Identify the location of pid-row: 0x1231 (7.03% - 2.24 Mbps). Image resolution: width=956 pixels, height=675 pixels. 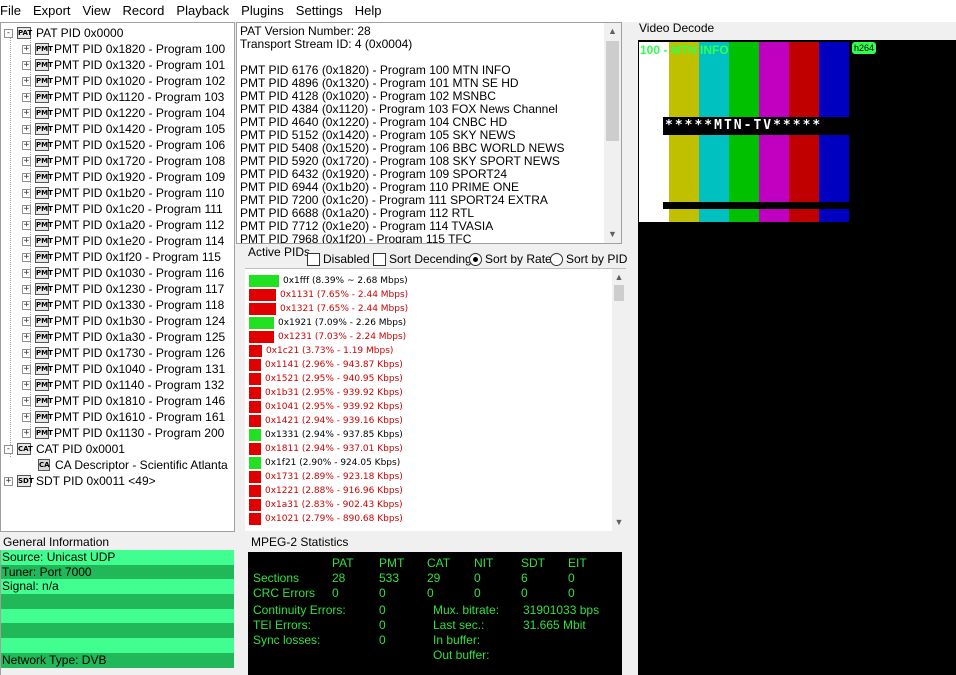
(327, 336).